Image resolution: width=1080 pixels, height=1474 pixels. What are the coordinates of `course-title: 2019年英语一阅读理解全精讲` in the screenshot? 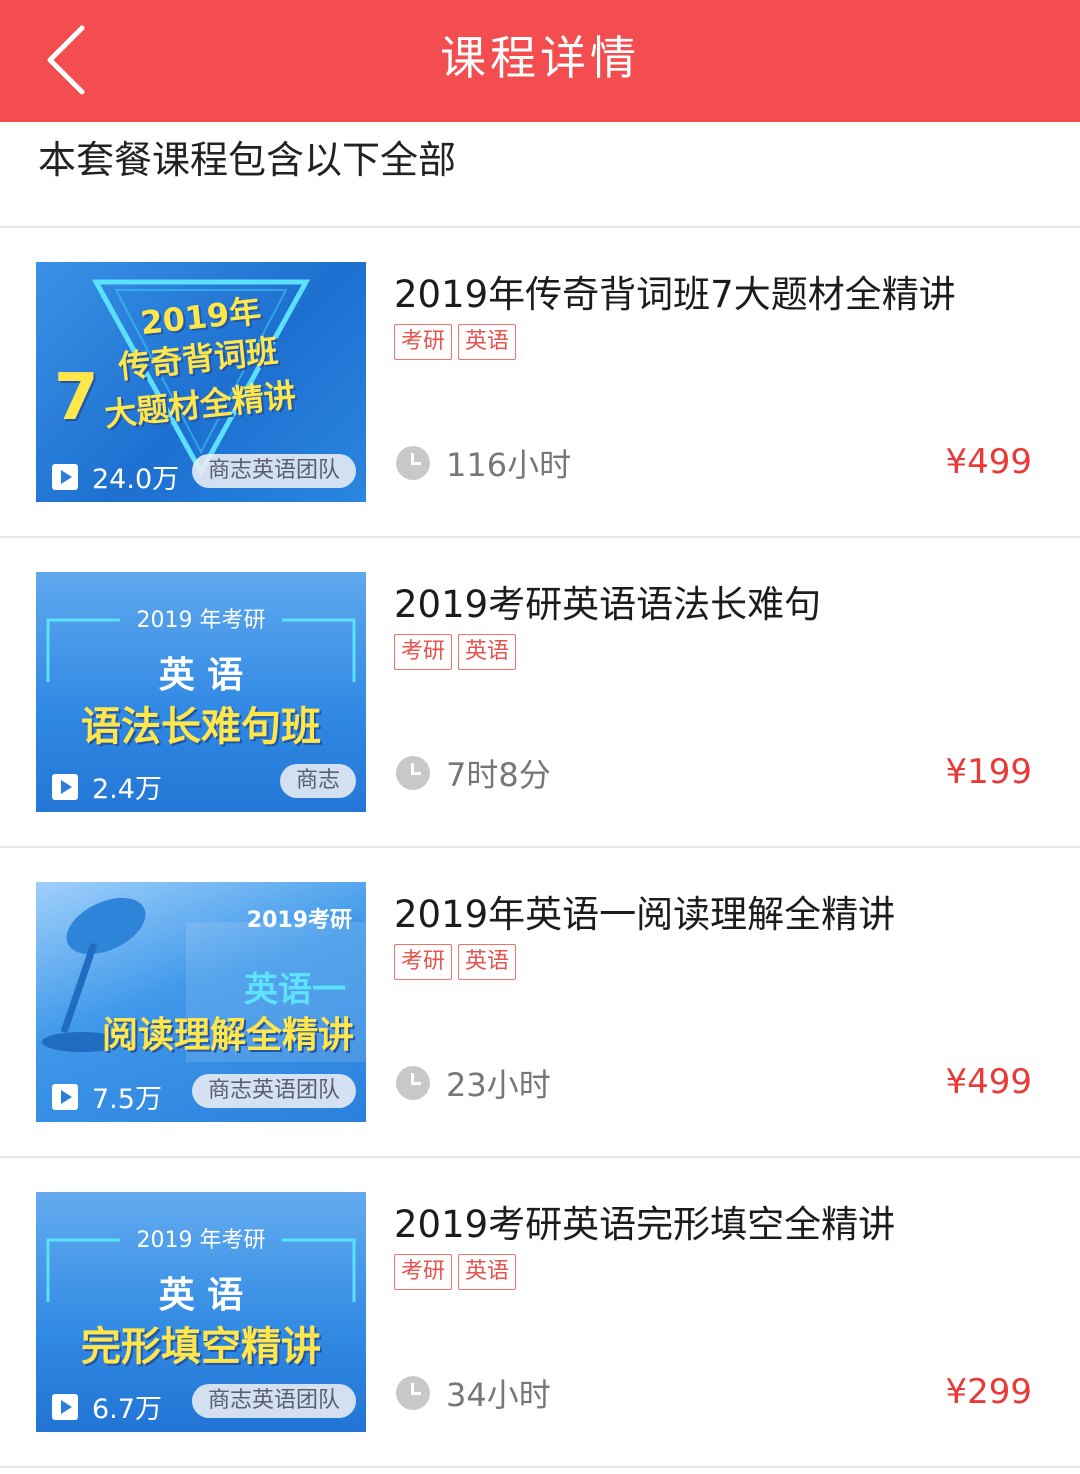 It's located at (645, 914).